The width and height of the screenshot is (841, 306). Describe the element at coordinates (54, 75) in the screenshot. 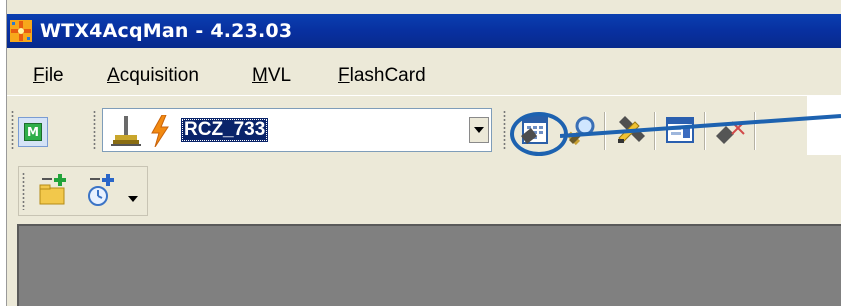

I see `menu-file-label: ile` at that location.